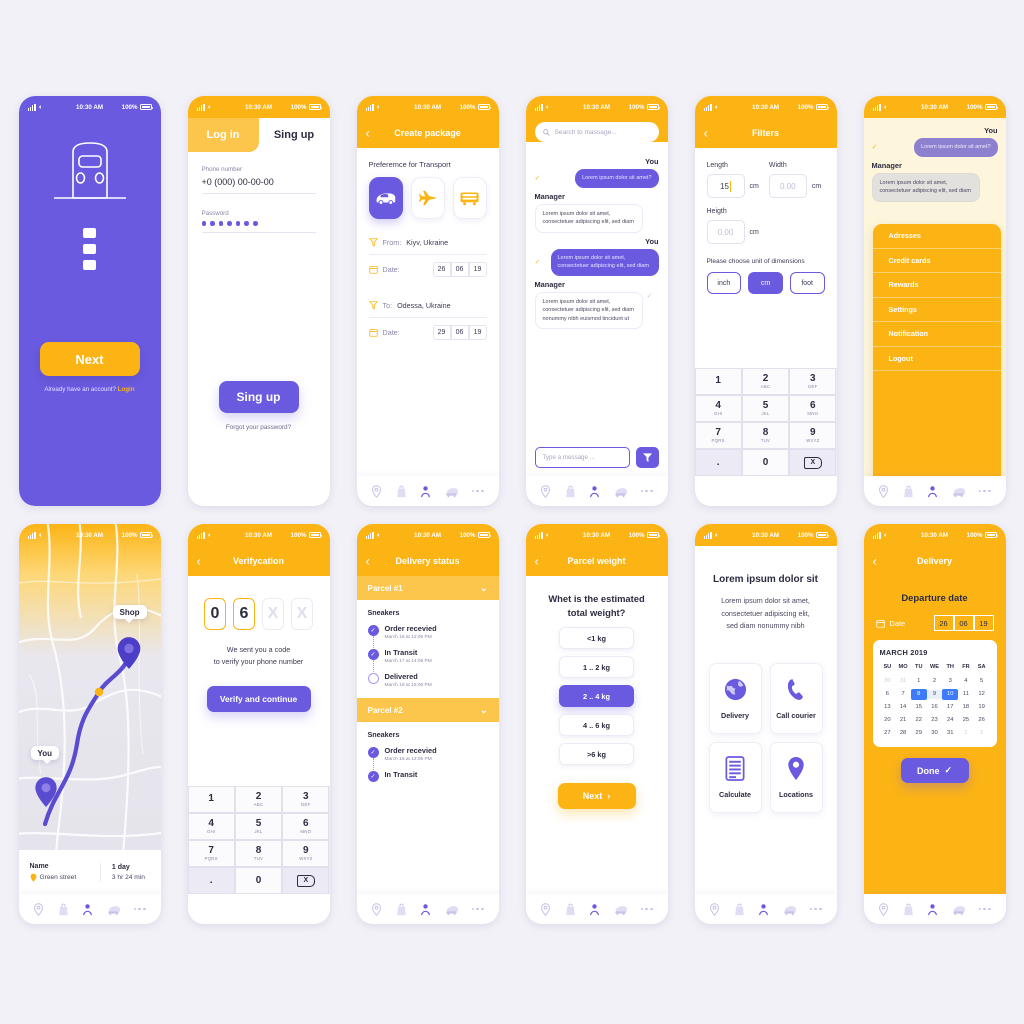 This screenshot has width=1024, height=1024. I want to click on forgot-password-link: Forgot your password?, so click(259, 427).